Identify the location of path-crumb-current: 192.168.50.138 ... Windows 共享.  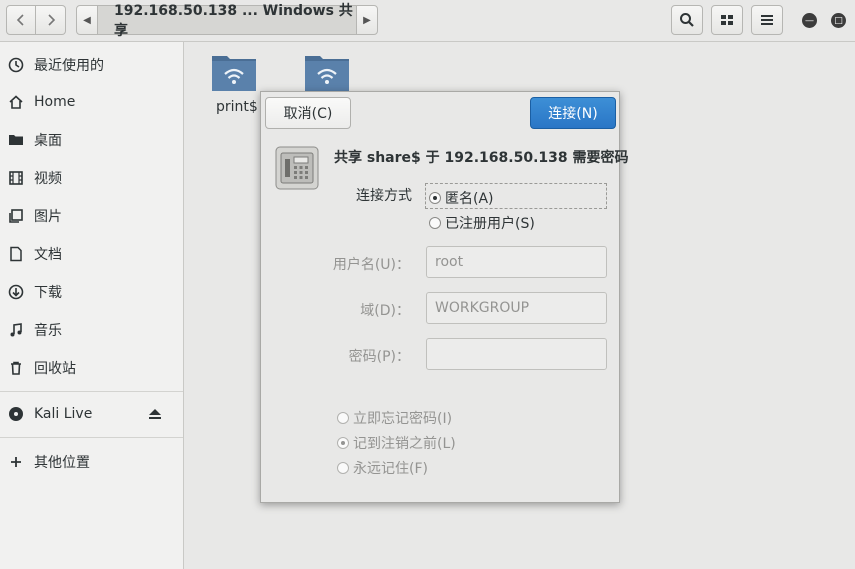
(227, 21).